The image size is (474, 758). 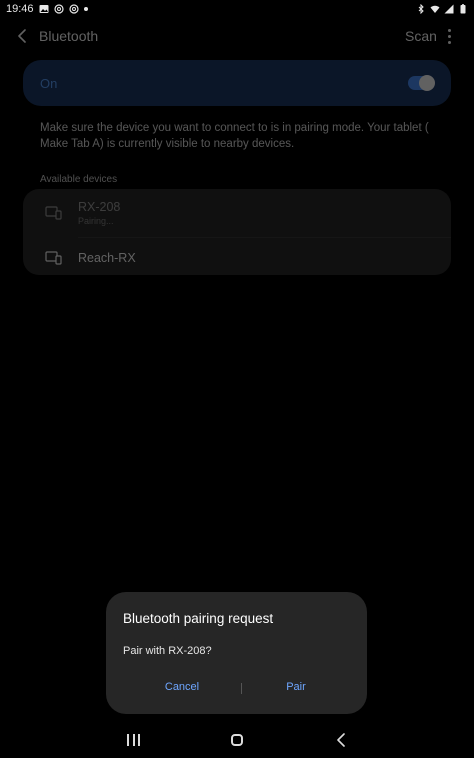 I want to click on bluetooth-icon, so click(x=421, y=9).